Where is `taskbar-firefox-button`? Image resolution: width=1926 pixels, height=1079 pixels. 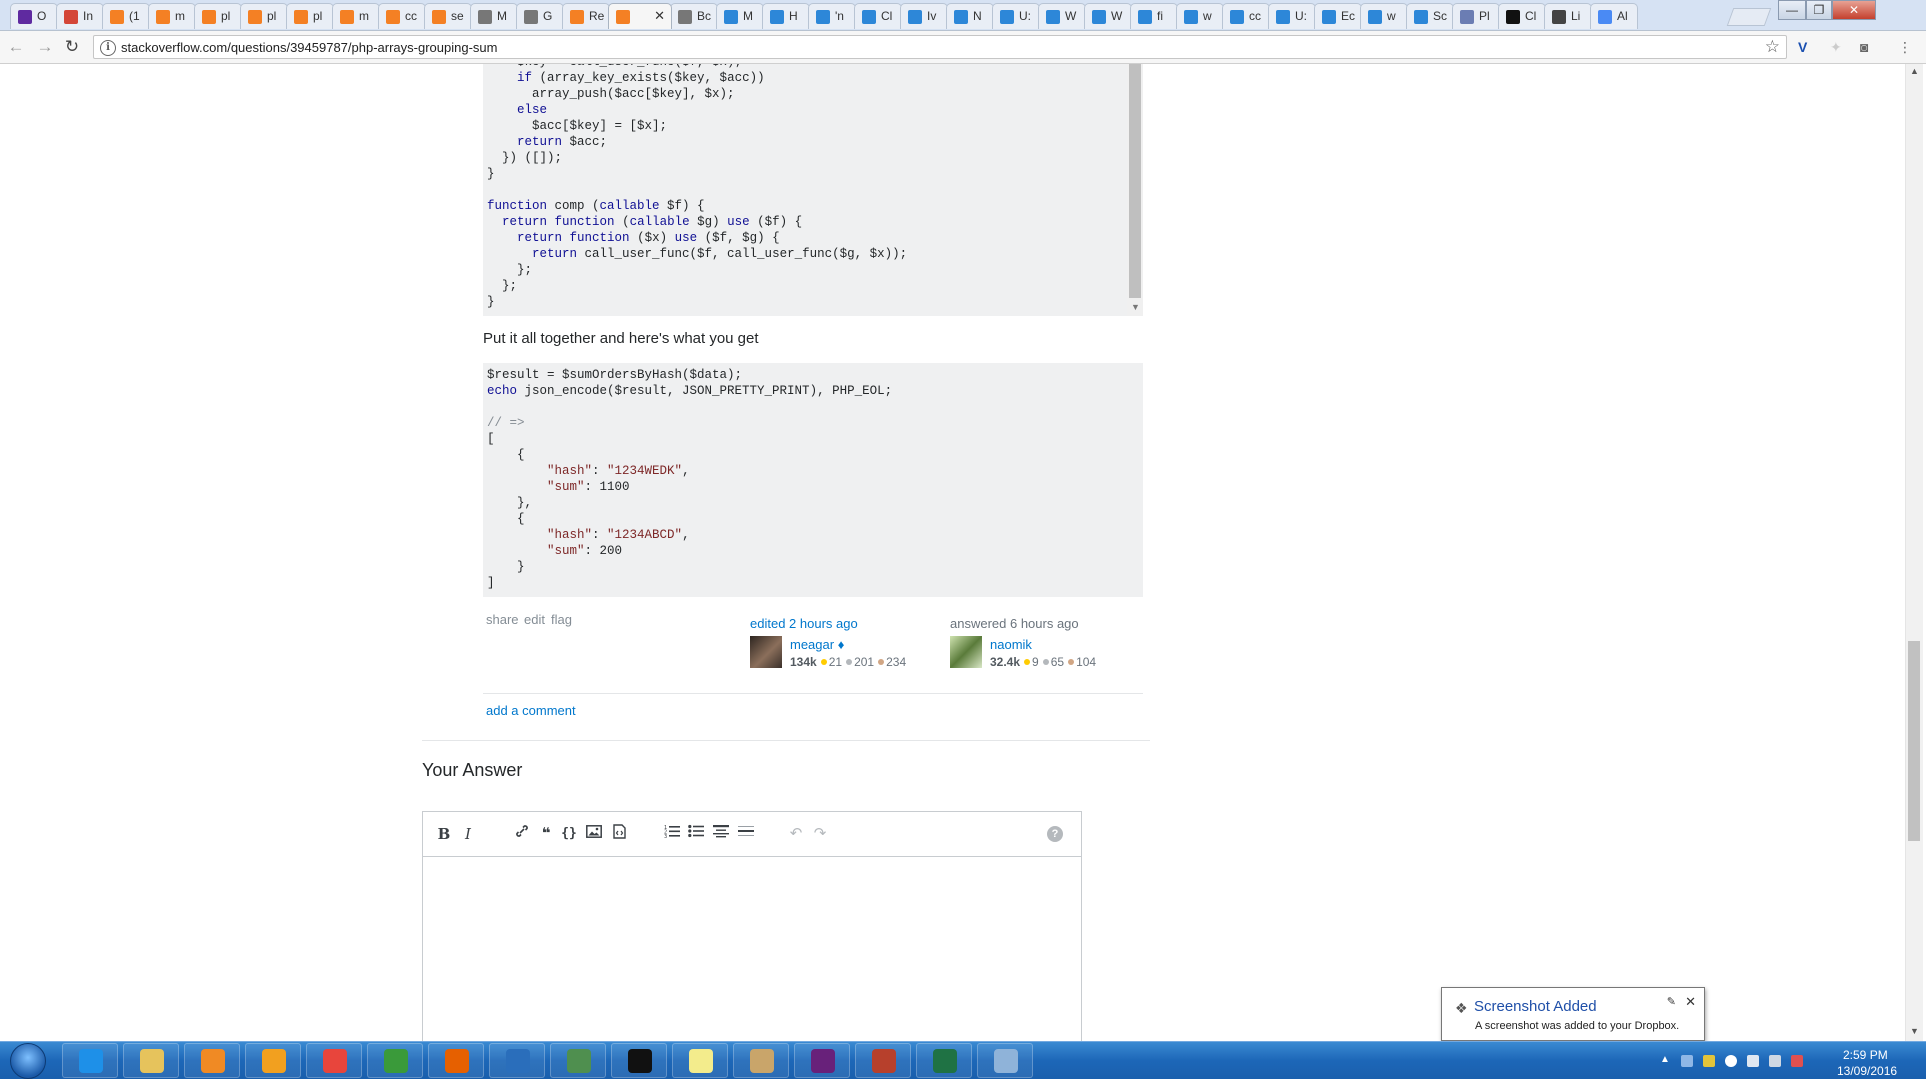 taskbar-firefox-button is located at coordinates (456, 1060).